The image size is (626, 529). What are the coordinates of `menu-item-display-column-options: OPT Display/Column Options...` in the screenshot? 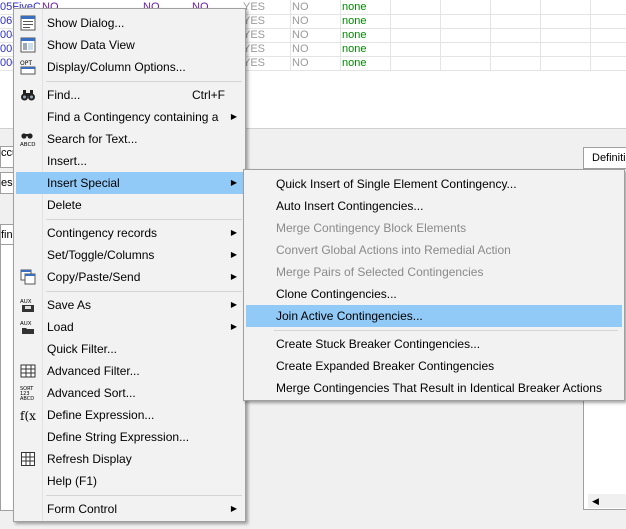 It's located at (129, 67).